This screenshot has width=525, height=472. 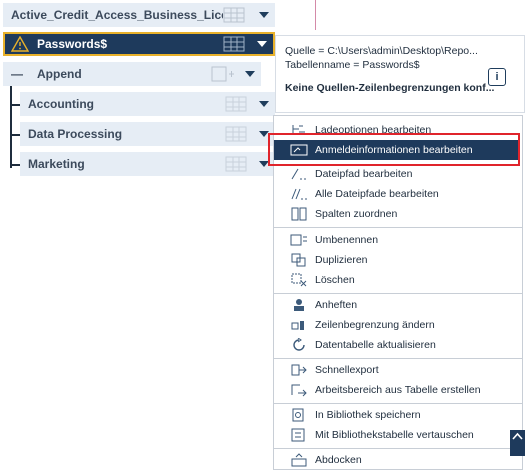 I want to click on menu-item-label: Arbeitsbereich aus Tabelle erstellen, so click(x=398, y=390).